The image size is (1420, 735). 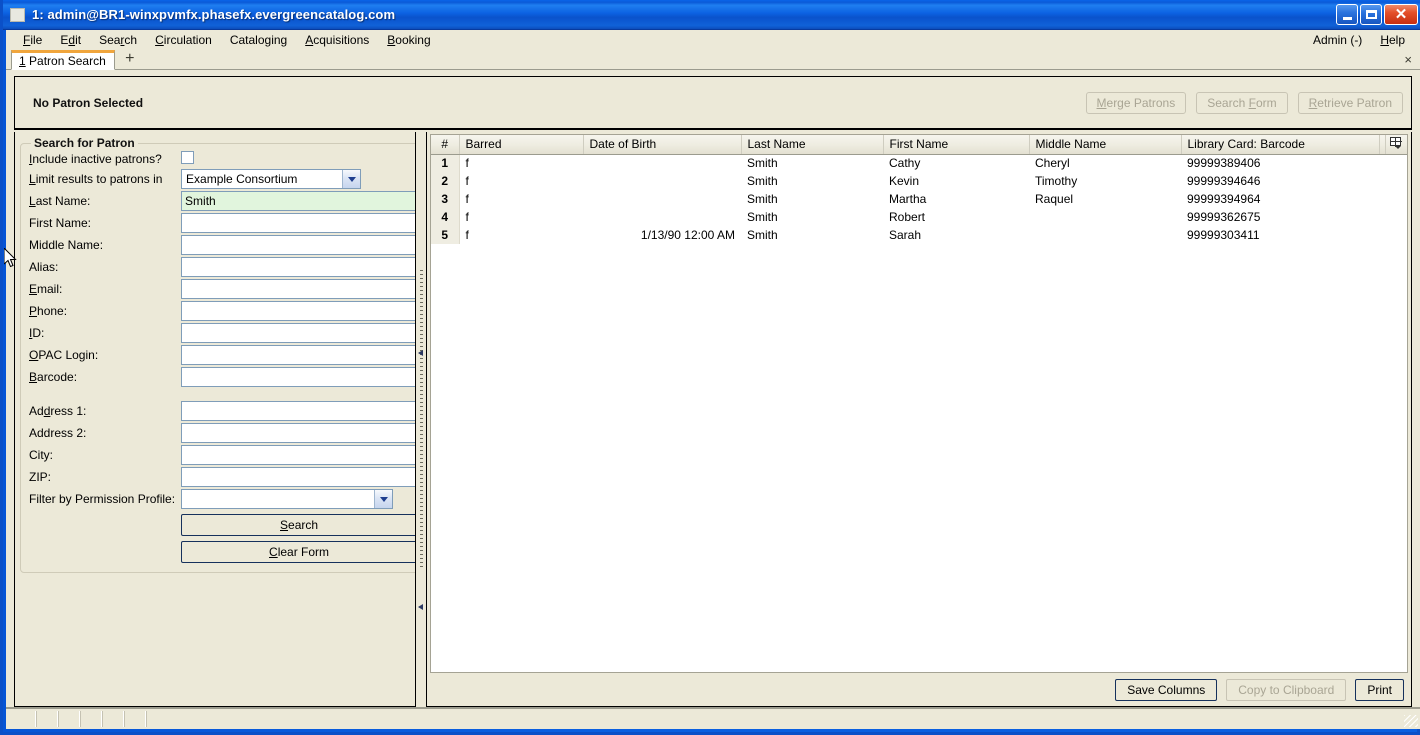 I want to click on clear-form-button: Clear Form, so click(x=298, y=552).